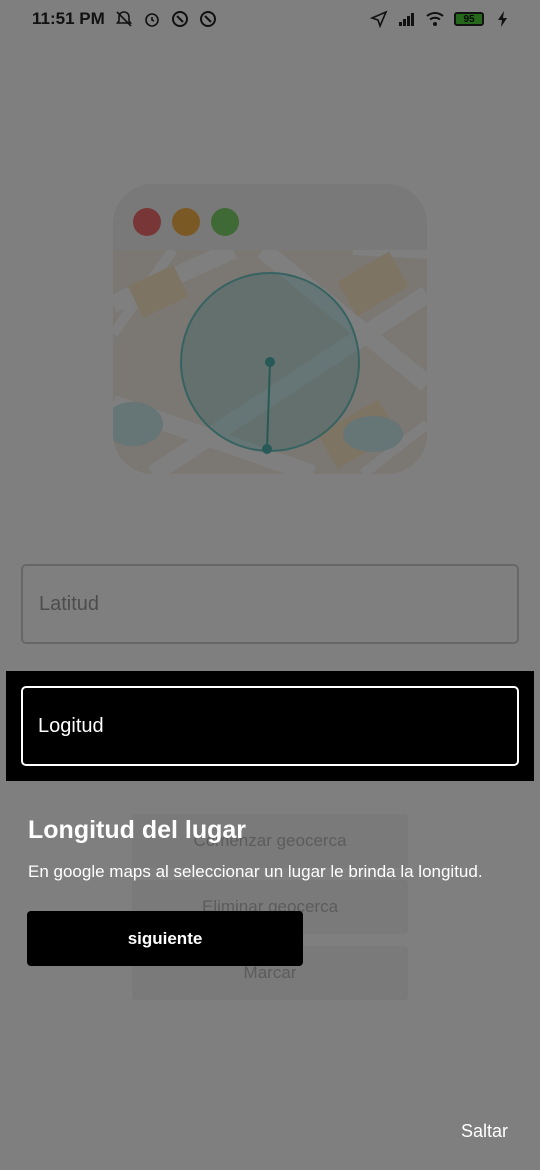 Image resolution: width=540 pixels, height=1170 pixels. Describe the element at coordinates (137, 830) in the screenshot. I see `tutorial-title: Longitud del lugar` at that location.